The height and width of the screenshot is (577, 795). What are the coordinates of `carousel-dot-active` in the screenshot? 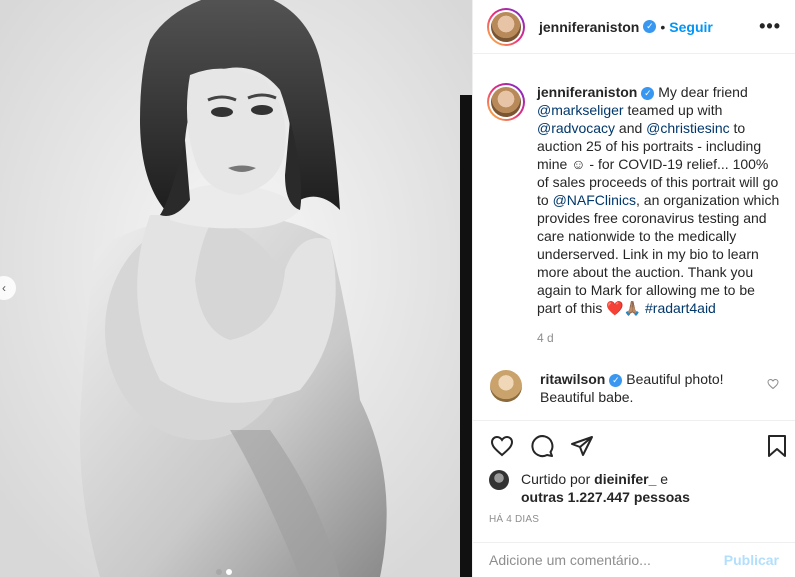 It's located at (229, 572).